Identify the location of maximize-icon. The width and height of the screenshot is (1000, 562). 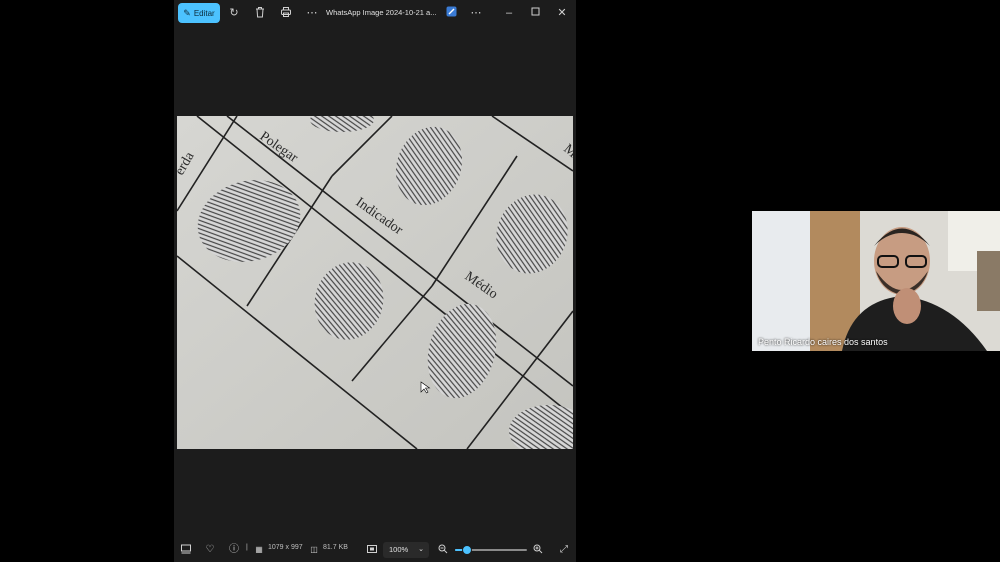
(535, 13).